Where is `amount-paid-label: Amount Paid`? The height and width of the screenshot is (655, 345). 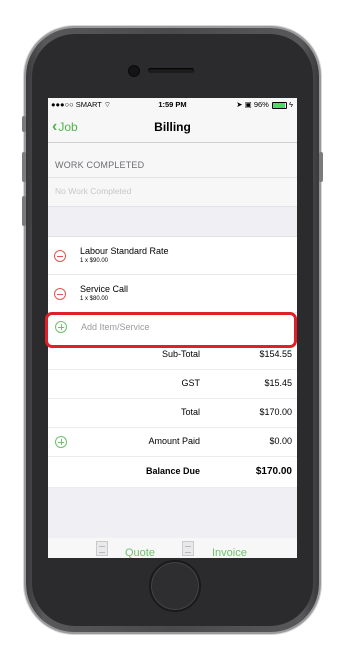
amount-paid-label: Amount Paid is located at coordinates (174, 441).